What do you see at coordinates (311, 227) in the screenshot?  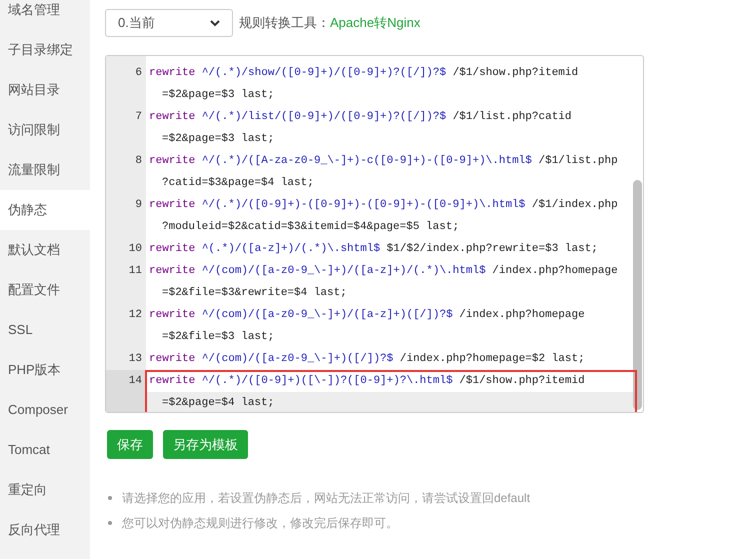 I see `code-continuation: ?moduleid=$2&catid=$3&itemid=$4&page=$5 last;` at bounding box center [311, 227].